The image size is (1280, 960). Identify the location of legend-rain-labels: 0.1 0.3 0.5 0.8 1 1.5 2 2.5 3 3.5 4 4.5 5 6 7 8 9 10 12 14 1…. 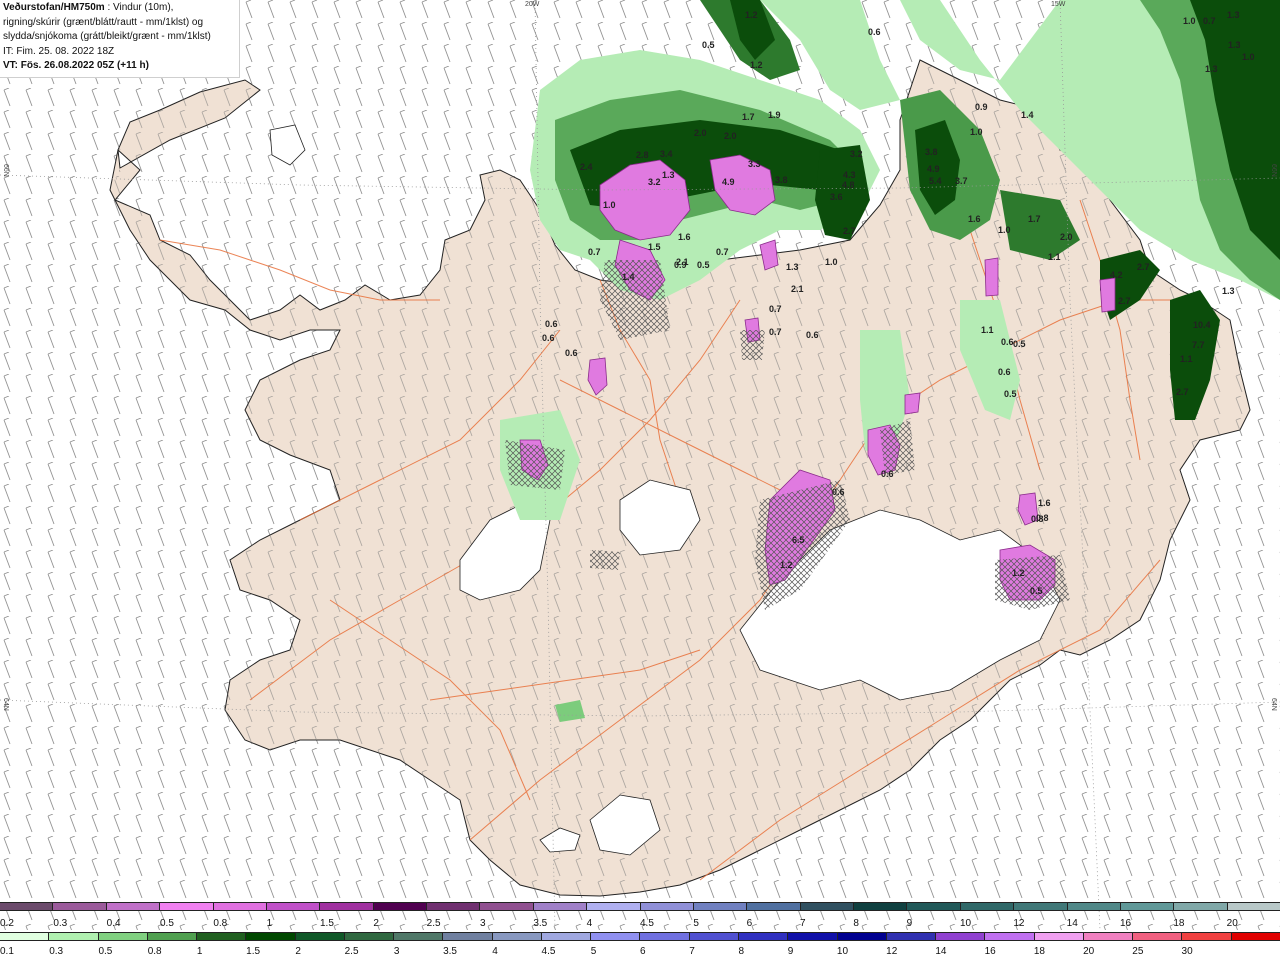
(640, 951).